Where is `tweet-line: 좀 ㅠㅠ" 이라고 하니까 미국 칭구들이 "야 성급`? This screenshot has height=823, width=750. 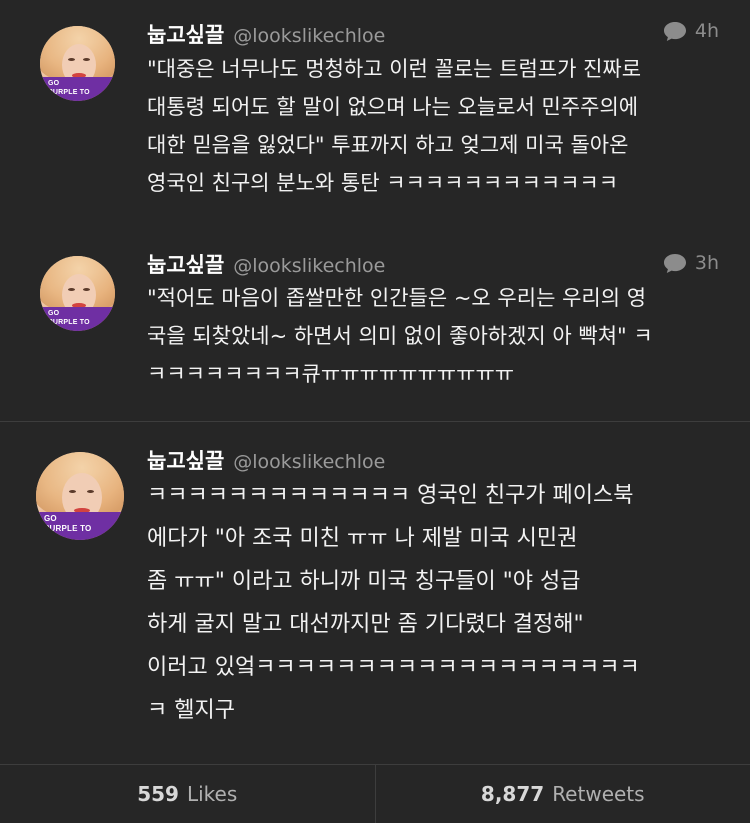 tweet-line: 좀 ㅠㅠ" 이라고 하니까 미국 칭구들이 "야 성급 is located at coordinates (364, 581).